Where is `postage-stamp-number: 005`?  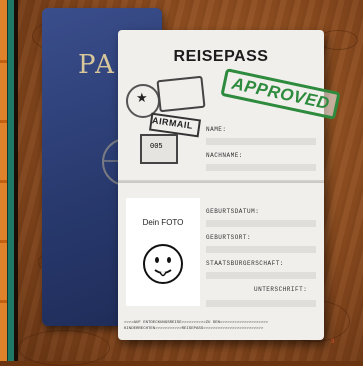 postage-stamp-number: 005 is located at coordinates (156, 147).